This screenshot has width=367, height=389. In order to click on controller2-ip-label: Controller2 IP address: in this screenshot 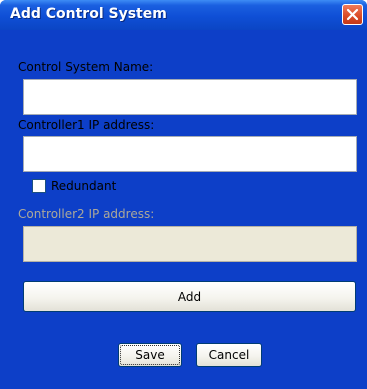, I will do `click(86, 214)`.